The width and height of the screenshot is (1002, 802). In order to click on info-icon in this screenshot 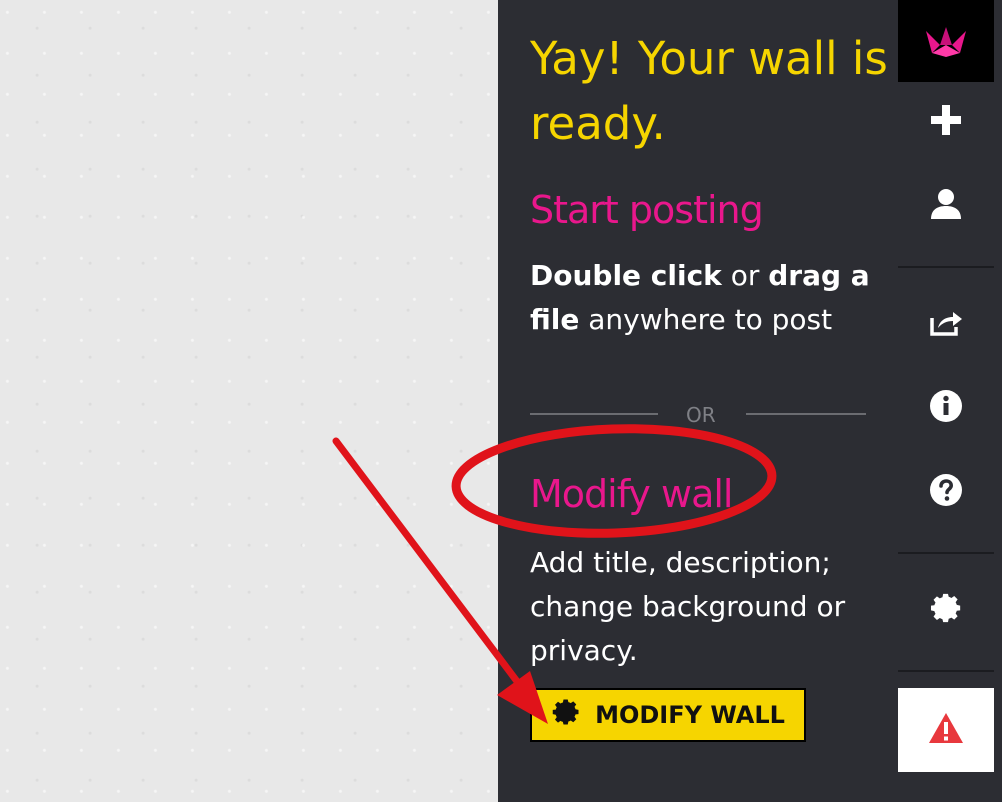, I will do `click(946, 408)`.